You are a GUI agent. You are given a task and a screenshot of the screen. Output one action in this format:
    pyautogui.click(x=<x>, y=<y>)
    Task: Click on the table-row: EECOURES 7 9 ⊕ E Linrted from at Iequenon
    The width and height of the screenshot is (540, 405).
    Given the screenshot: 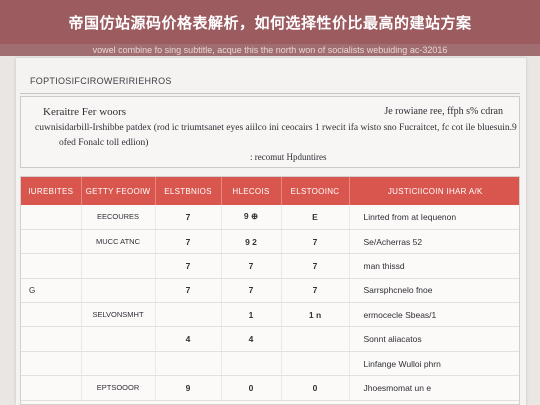 What is the action you would take?
    pyautogui.click(x=270, y=217)
    